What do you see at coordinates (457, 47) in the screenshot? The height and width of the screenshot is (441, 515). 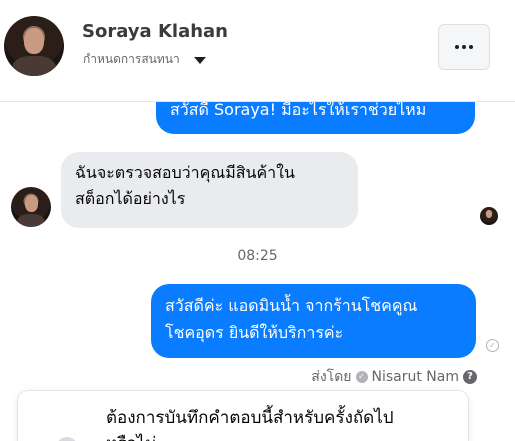 I see `more-dots-icon` at bounding box center [457, 47].